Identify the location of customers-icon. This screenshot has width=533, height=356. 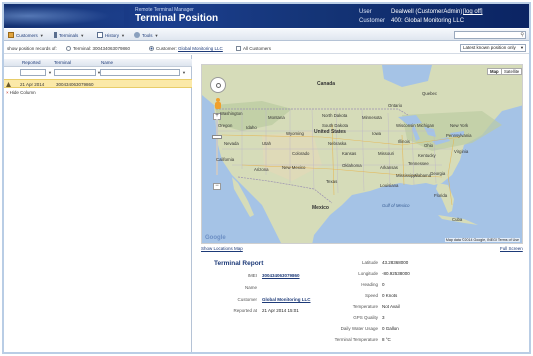
(11, 35).